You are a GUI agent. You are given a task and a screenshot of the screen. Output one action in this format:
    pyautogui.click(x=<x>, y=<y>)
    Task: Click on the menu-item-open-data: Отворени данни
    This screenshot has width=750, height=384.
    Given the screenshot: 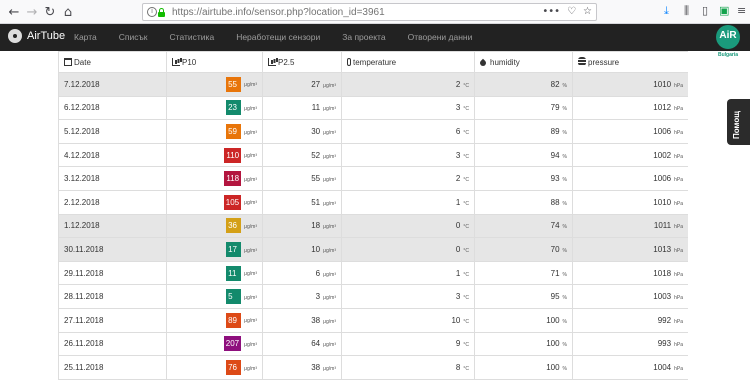 What is the action you would take?
    pyautogui.click(x=440, y=37)
    